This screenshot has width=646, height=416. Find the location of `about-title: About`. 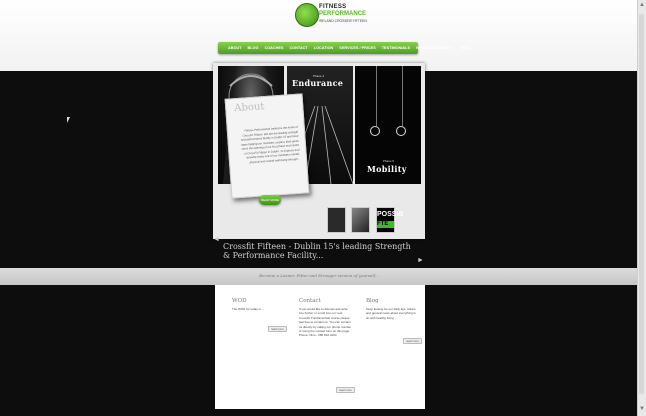

about-title: About is located at coordinates (249, 108).